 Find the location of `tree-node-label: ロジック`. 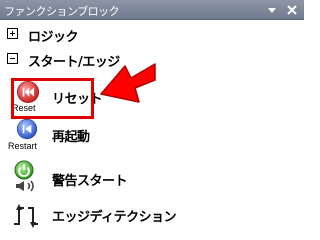

tree-node-label: ロジック is located at coordinates (53, 37).